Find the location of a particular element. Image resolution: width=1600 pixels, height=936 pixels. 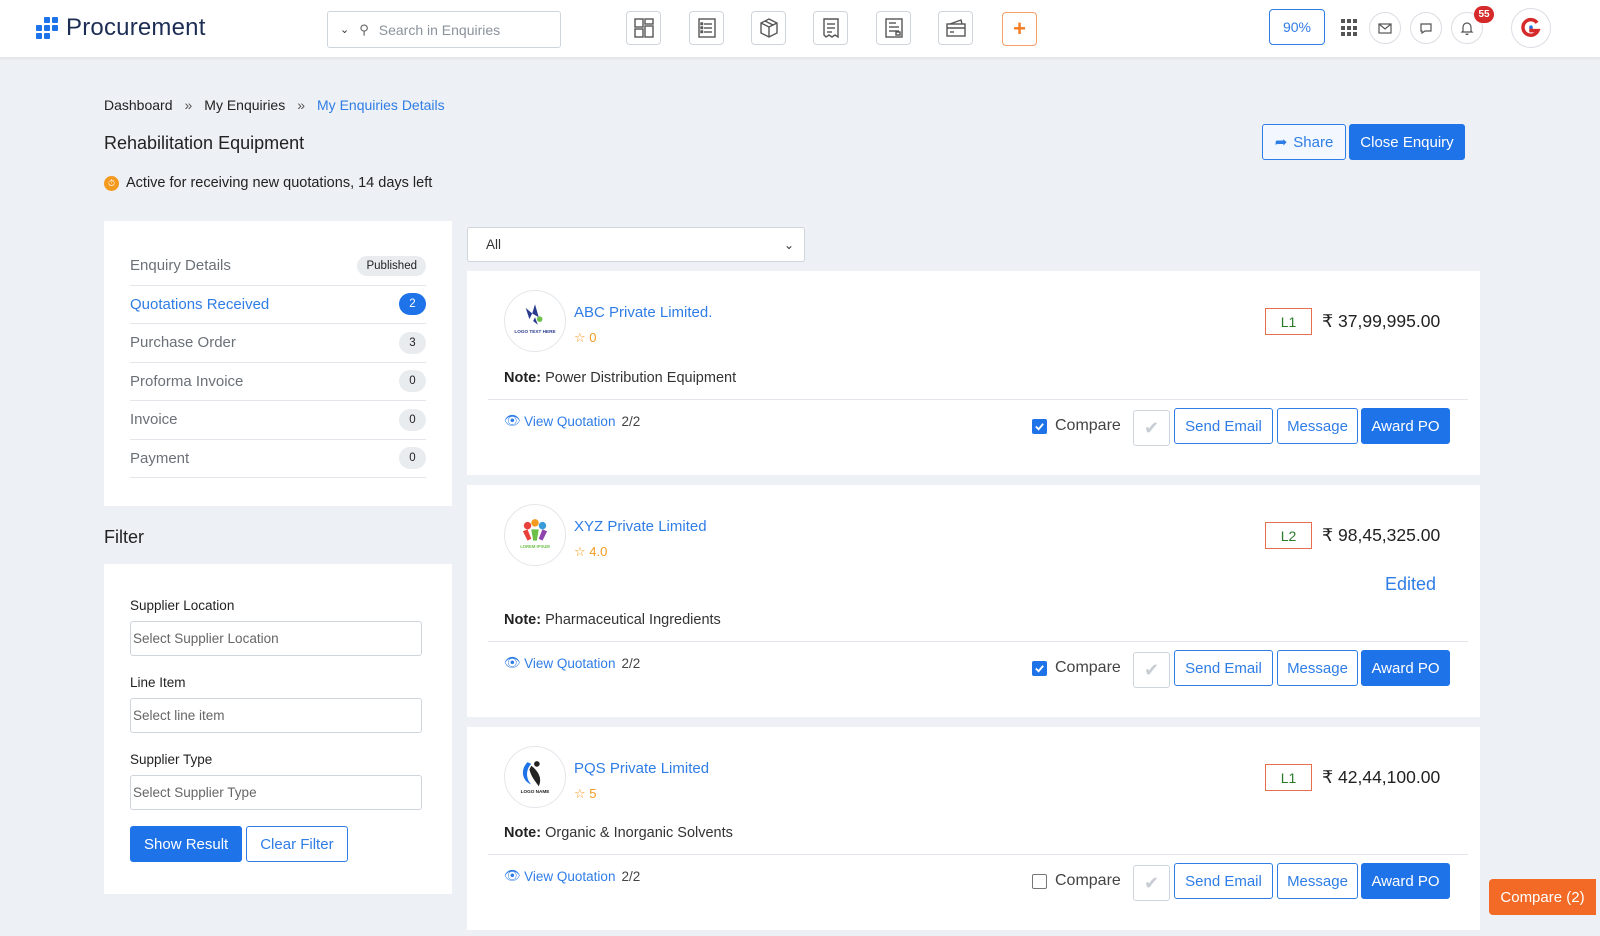

breadcrumb-current: My Enquiries Details is located at coordinates (381, 105).